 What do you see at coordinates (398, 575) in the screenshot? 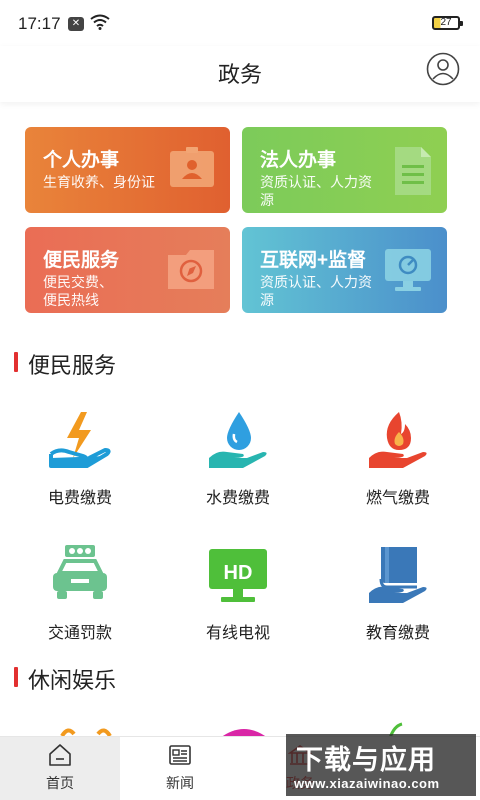
I see `book-icon` at bounding box center [398, 575].